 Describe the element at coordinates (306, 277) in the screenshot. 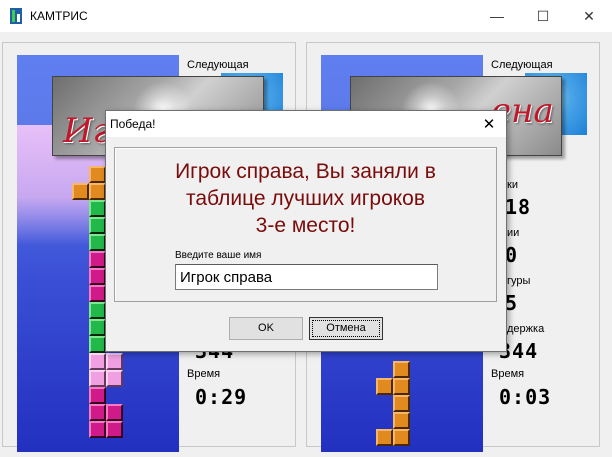

I see `player-name-input` at that location.